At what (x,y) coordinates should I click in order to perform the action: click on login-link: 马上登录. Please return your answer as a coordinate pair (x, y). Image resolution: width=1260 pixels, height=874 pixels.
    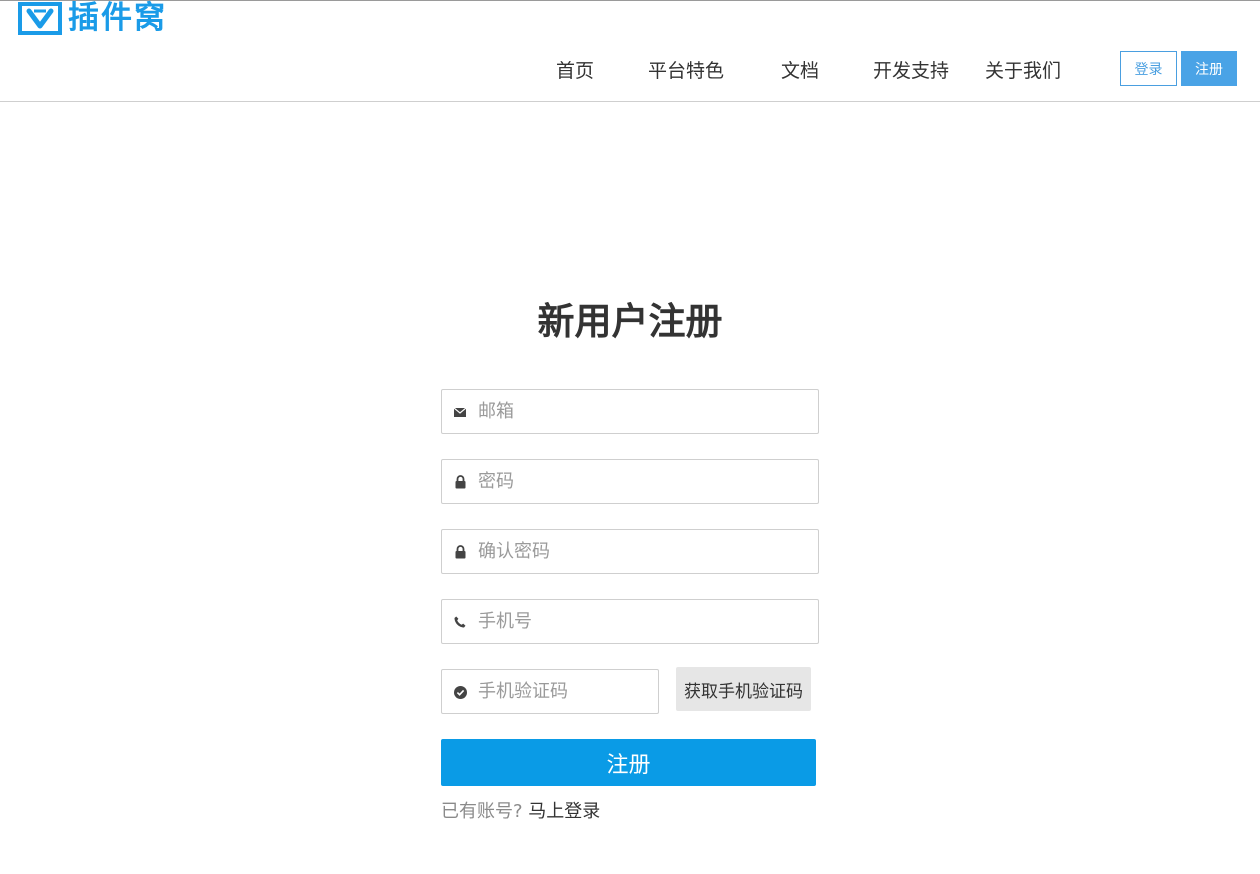
    Looking at the image, I should click on (564, 811).